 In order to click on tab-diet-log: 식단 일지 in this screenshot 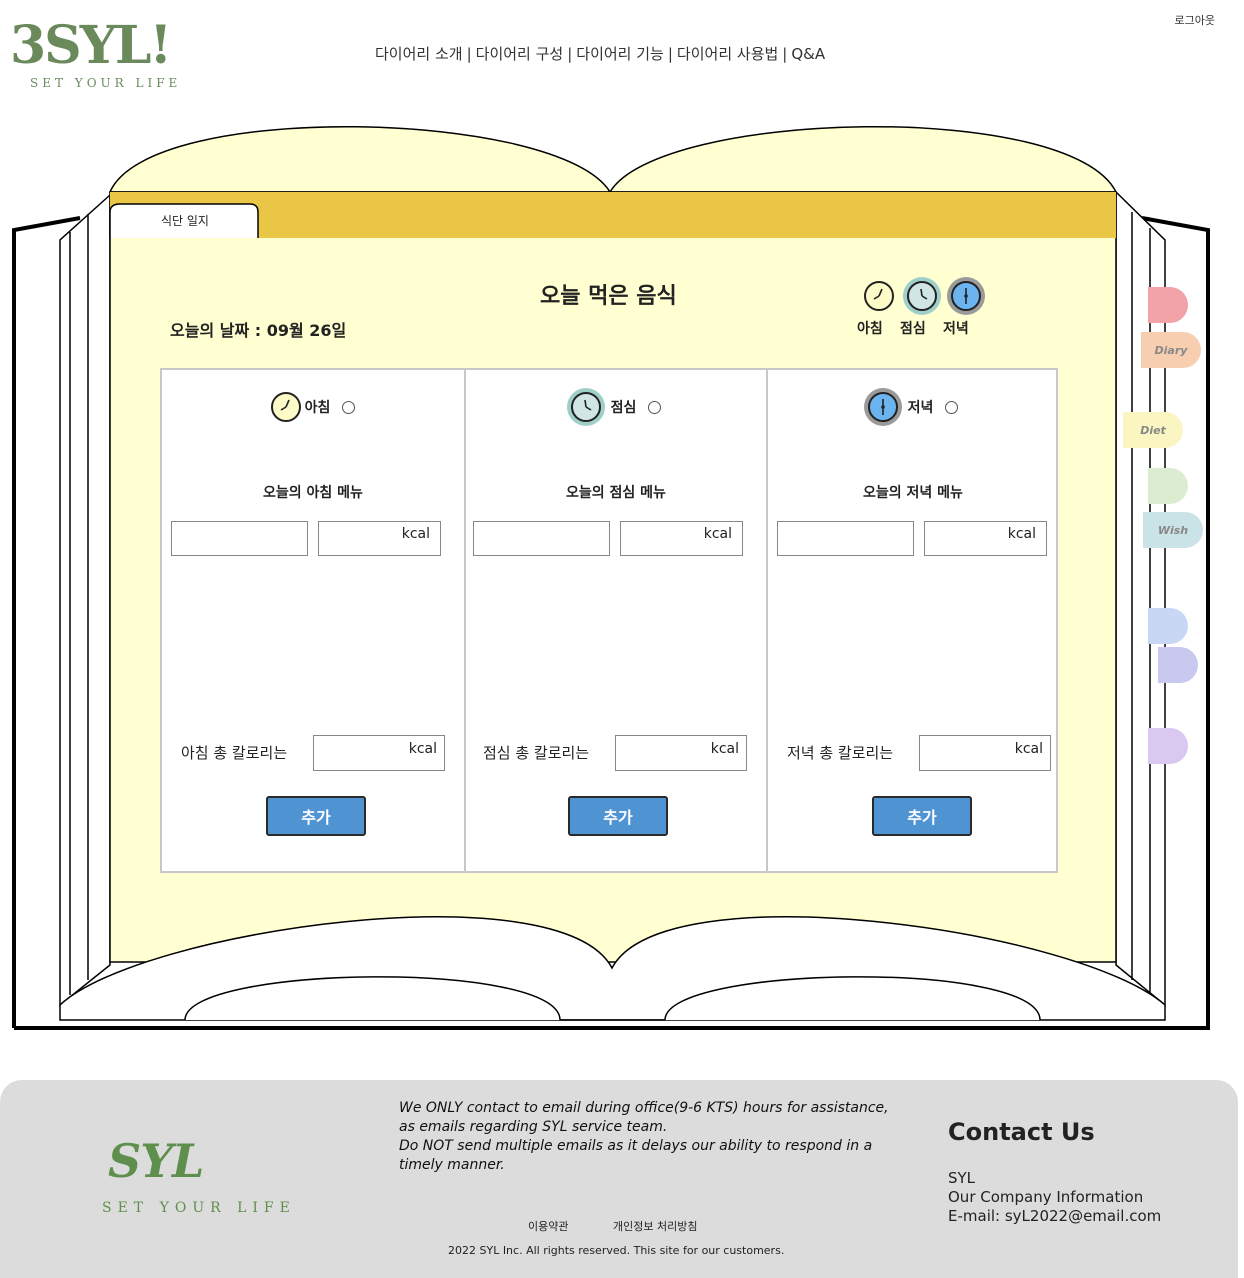, I will do `click(185, 220)`.